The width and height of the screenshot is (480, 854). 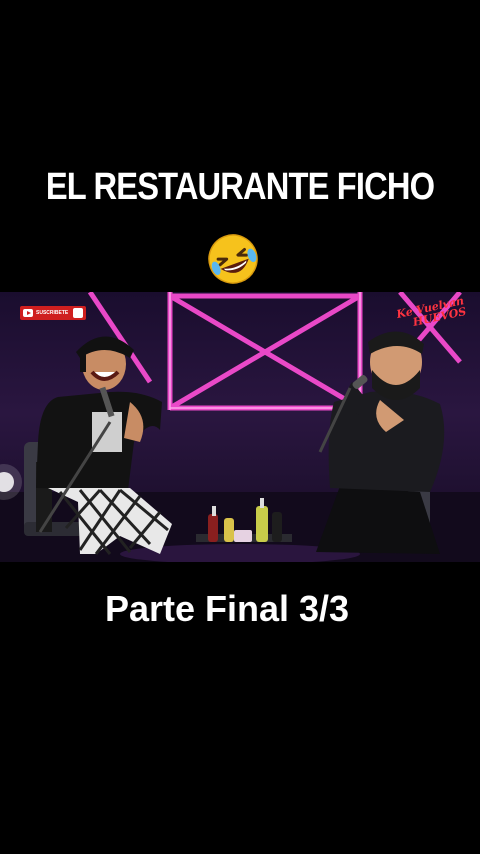 What do you see at coordinates (240, 187) in the screenshot?
I see `title-overlay: EL RESTAURANTE FICHO` at bounding box center [240, 187].